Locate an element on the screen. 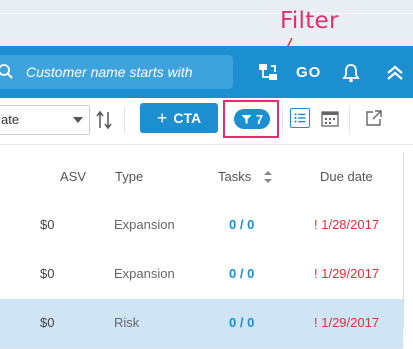  table-row: $0 Expansion 0 / 0 ! 1/28/2017 is located at coordinates (201, 226).